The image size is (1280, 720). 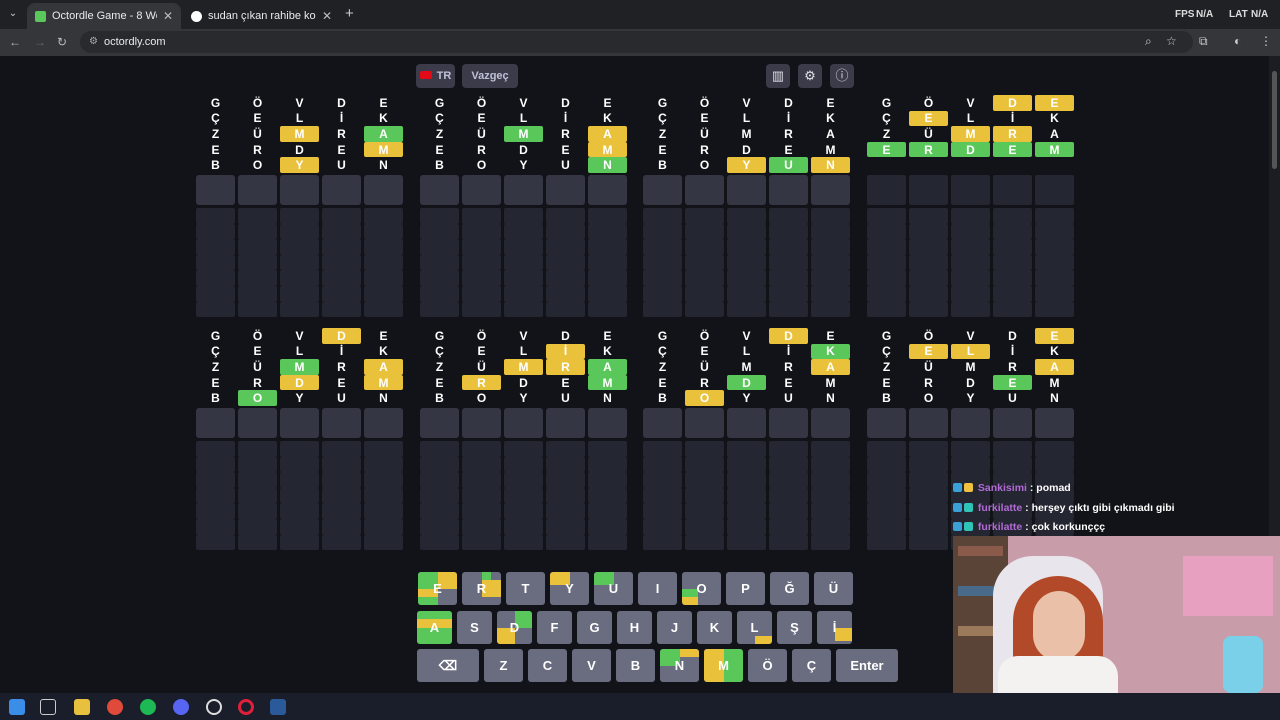 What do you see at coordinates (448, 665) in the screenshot?
I see `backspace-key: ⌫` at bounding box center [448, 665].